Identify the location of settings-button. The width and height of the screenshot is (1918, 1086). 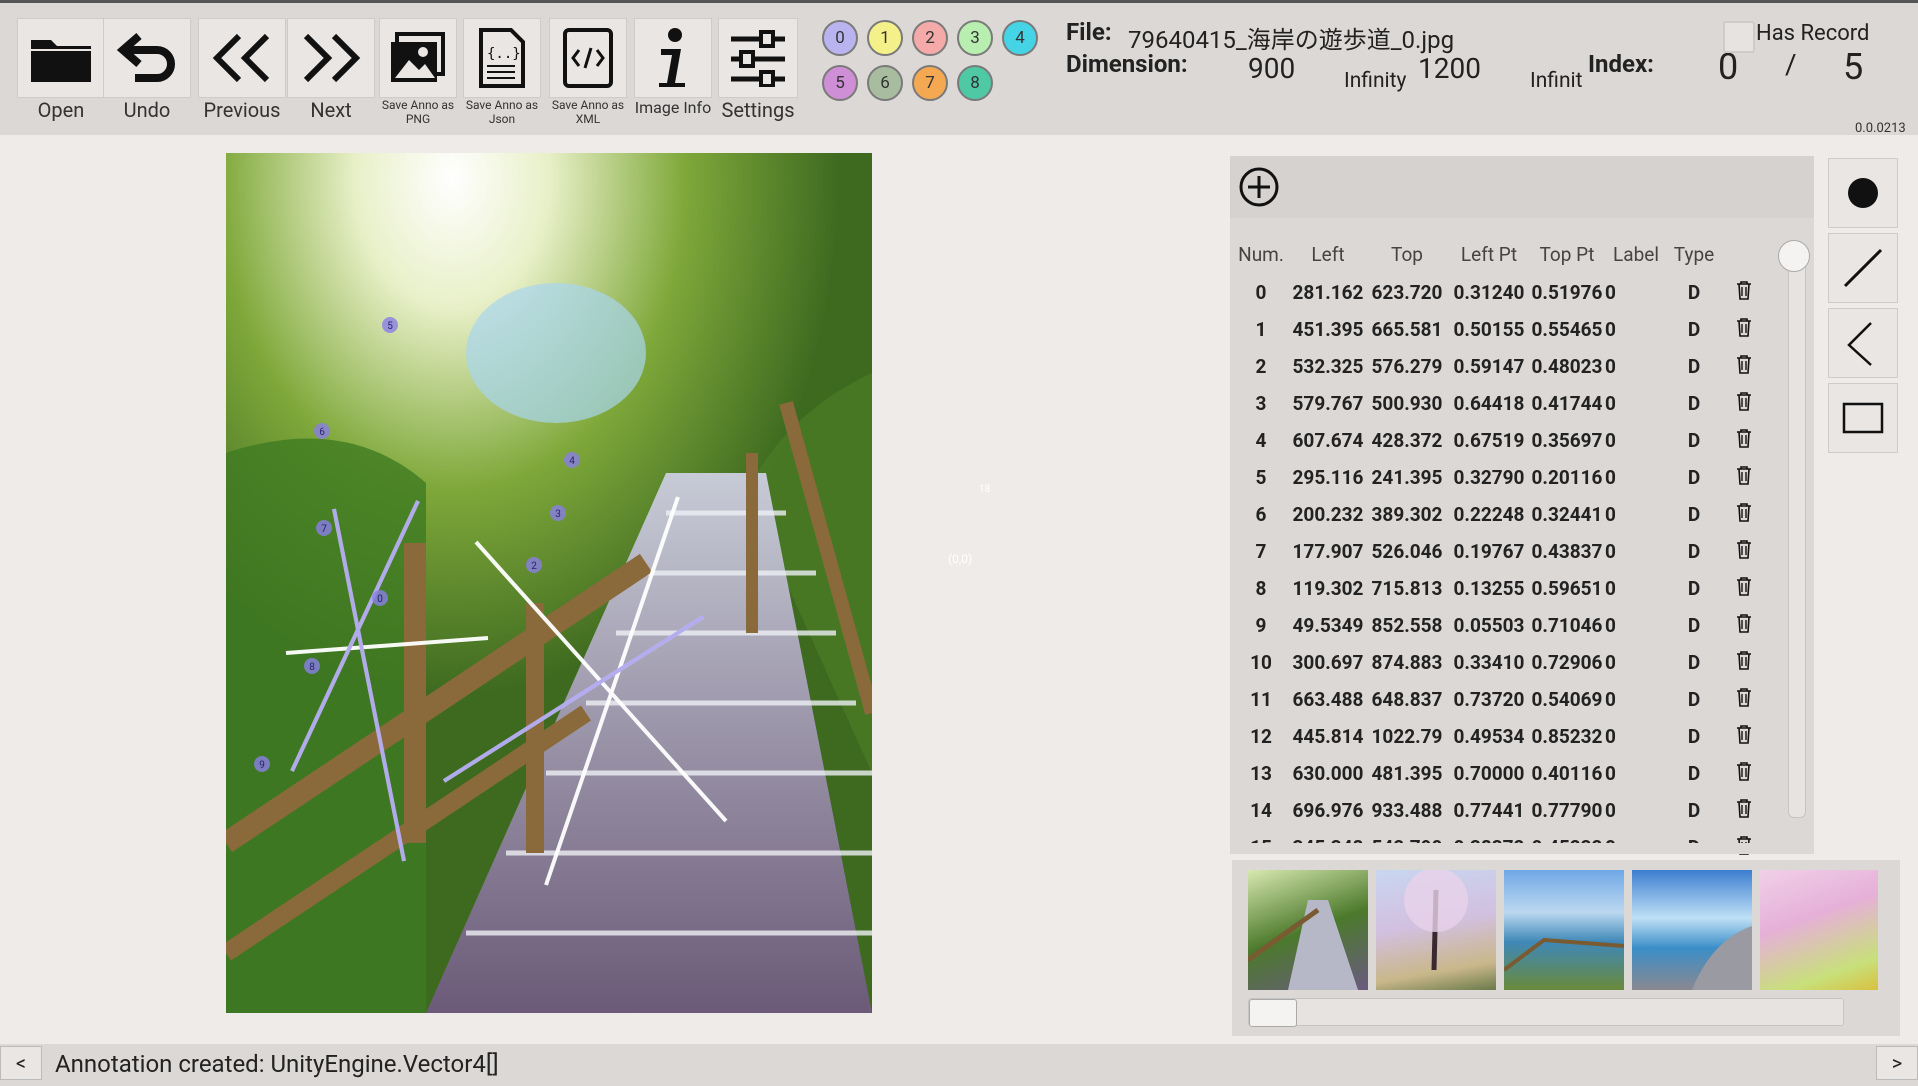
(758, 58).